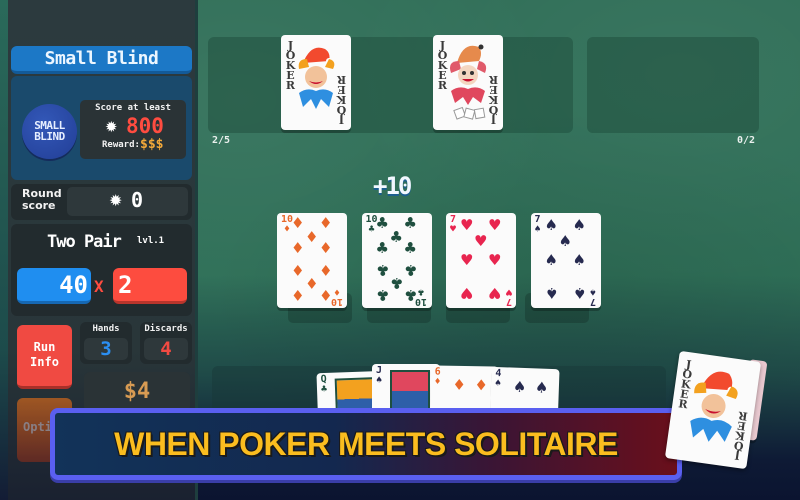 The width and height of the screenshot is (800, 500). I want to click on score-target: 800, so click(145, 126).